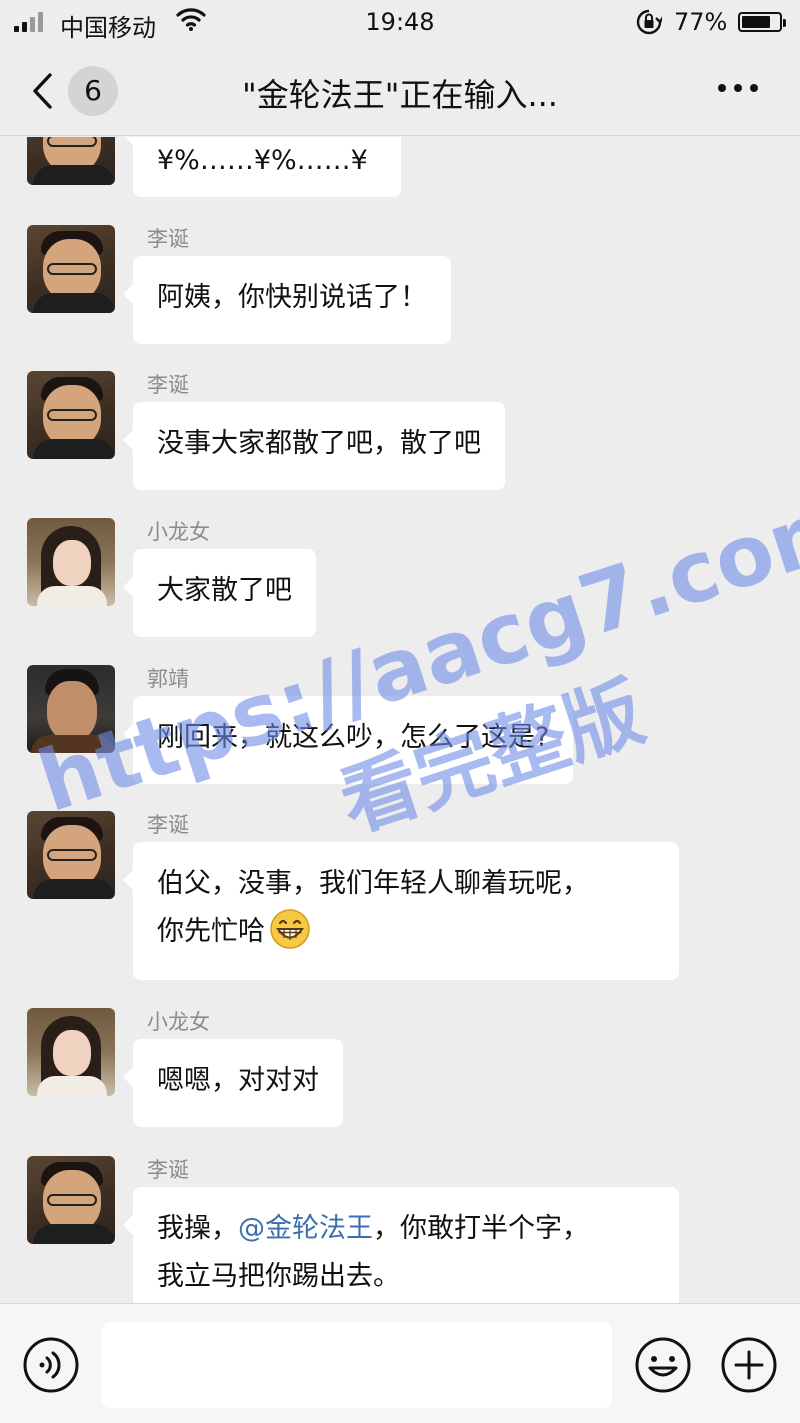 The image size is (800, 1423). Describe the element at coordinates (51, 1365) in the screenshot. I see `voice-icon` at that location.